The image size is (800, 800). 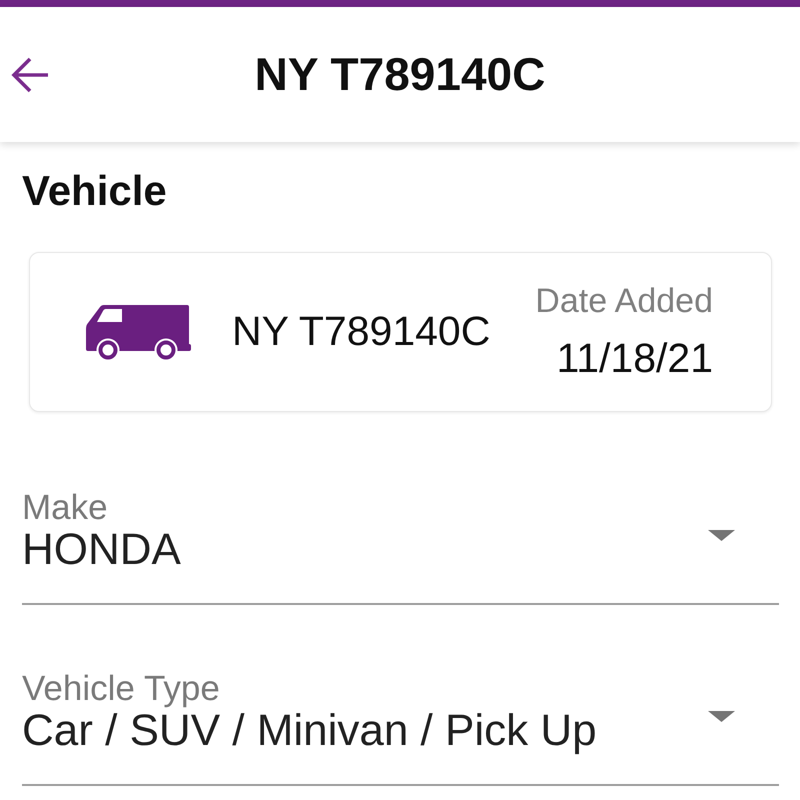 I want to click on date-label: Date Added, so click(x=624, y=301).